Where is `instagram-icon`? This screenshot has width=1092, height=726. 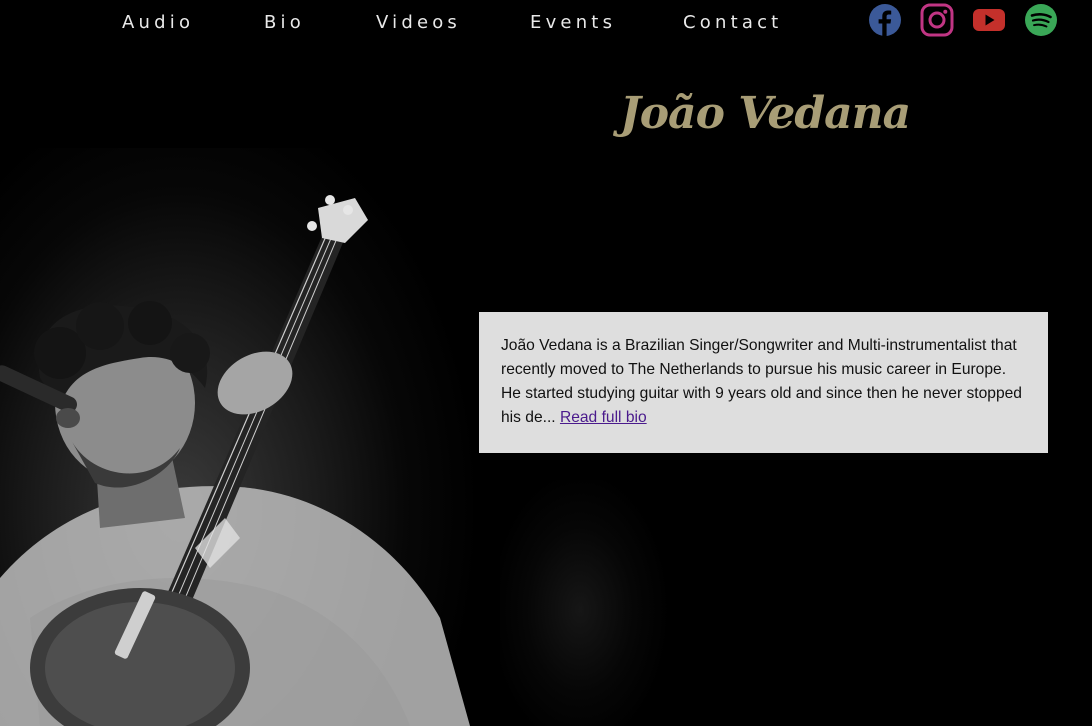 instagram-icon is located at coordinates (937, 20).